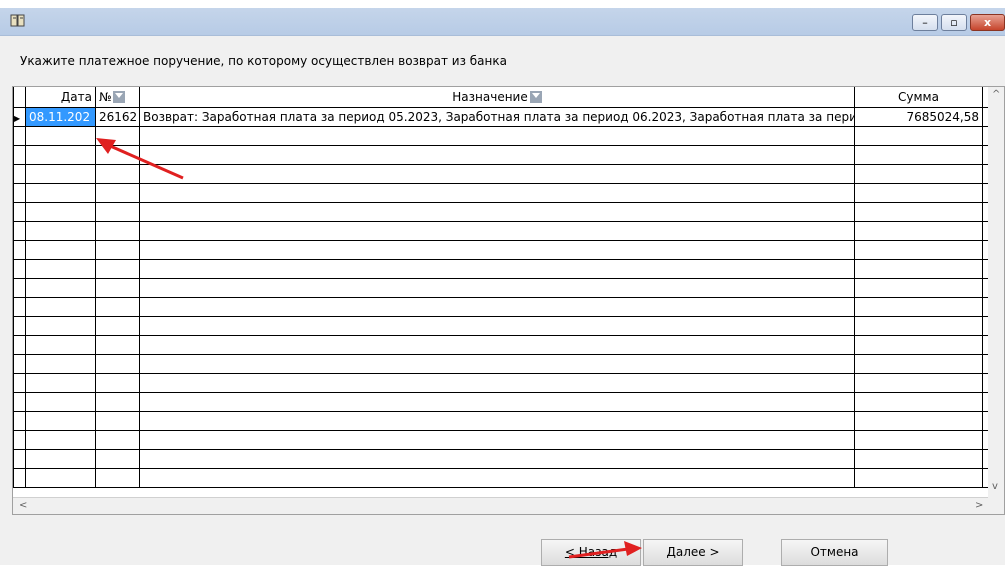 The image size is (1005, 566). I want to click on scroll-left-icon: <, so click(23, 505).